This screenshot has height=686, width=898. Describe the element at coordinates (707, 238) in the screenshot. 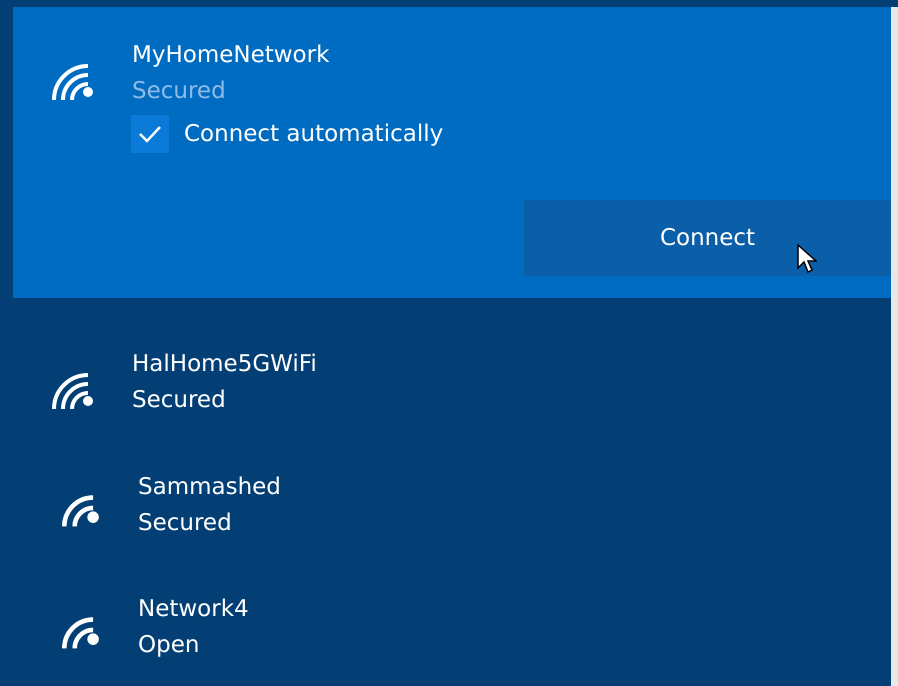

I see `connect-button: Connect` at that location.